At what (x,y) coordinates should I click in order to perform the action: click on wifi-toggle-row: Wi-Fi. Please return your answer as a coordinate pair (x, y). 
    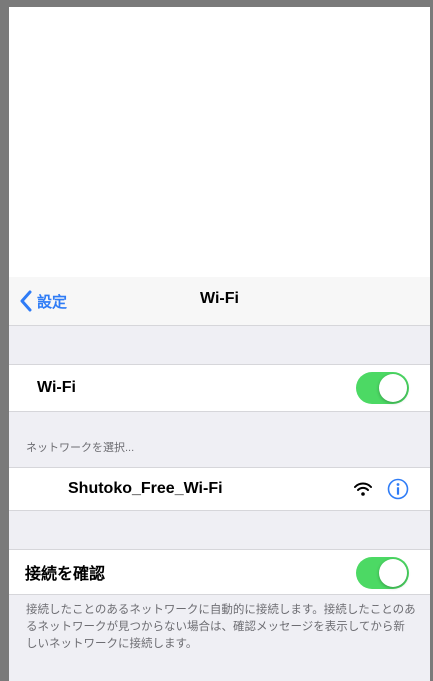
    Looking at the image, I should click on (219, 388).